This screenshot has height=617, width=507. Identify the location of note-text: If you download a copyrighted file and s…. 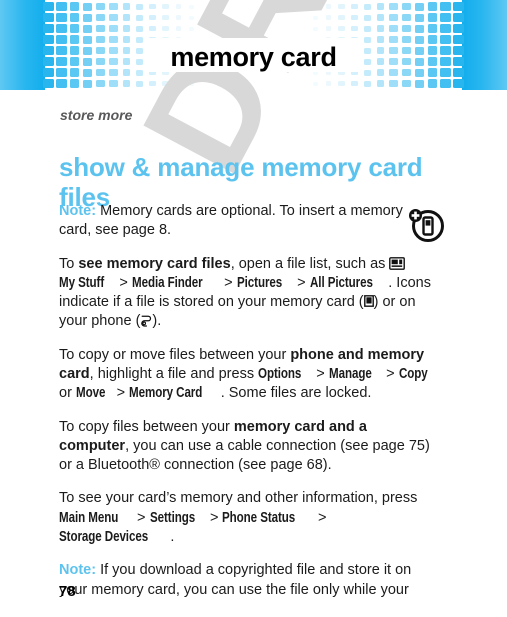
(235, 580).